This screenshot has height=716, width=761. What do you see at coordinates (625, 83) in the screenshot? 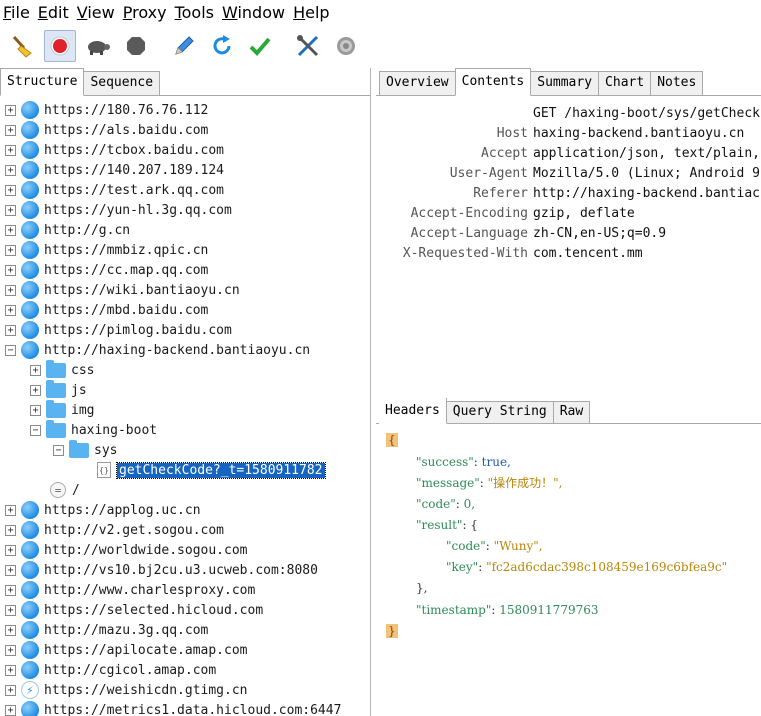
I see `tab-chart: Chart` at bounding box center [625, 83].